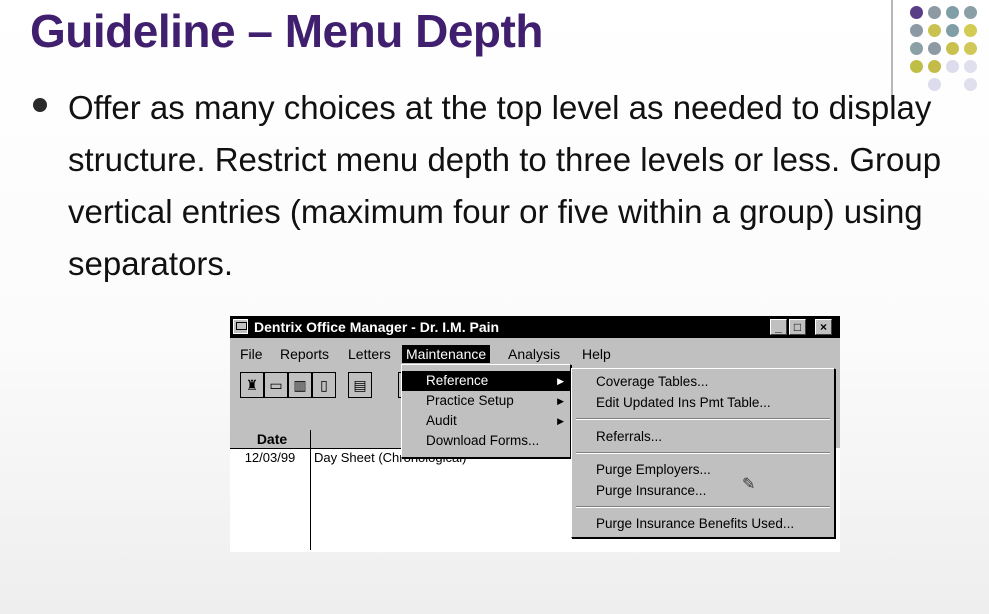  I want to click on menu-item-practice-setup: Practice Setup ▶, so click(486, 401).